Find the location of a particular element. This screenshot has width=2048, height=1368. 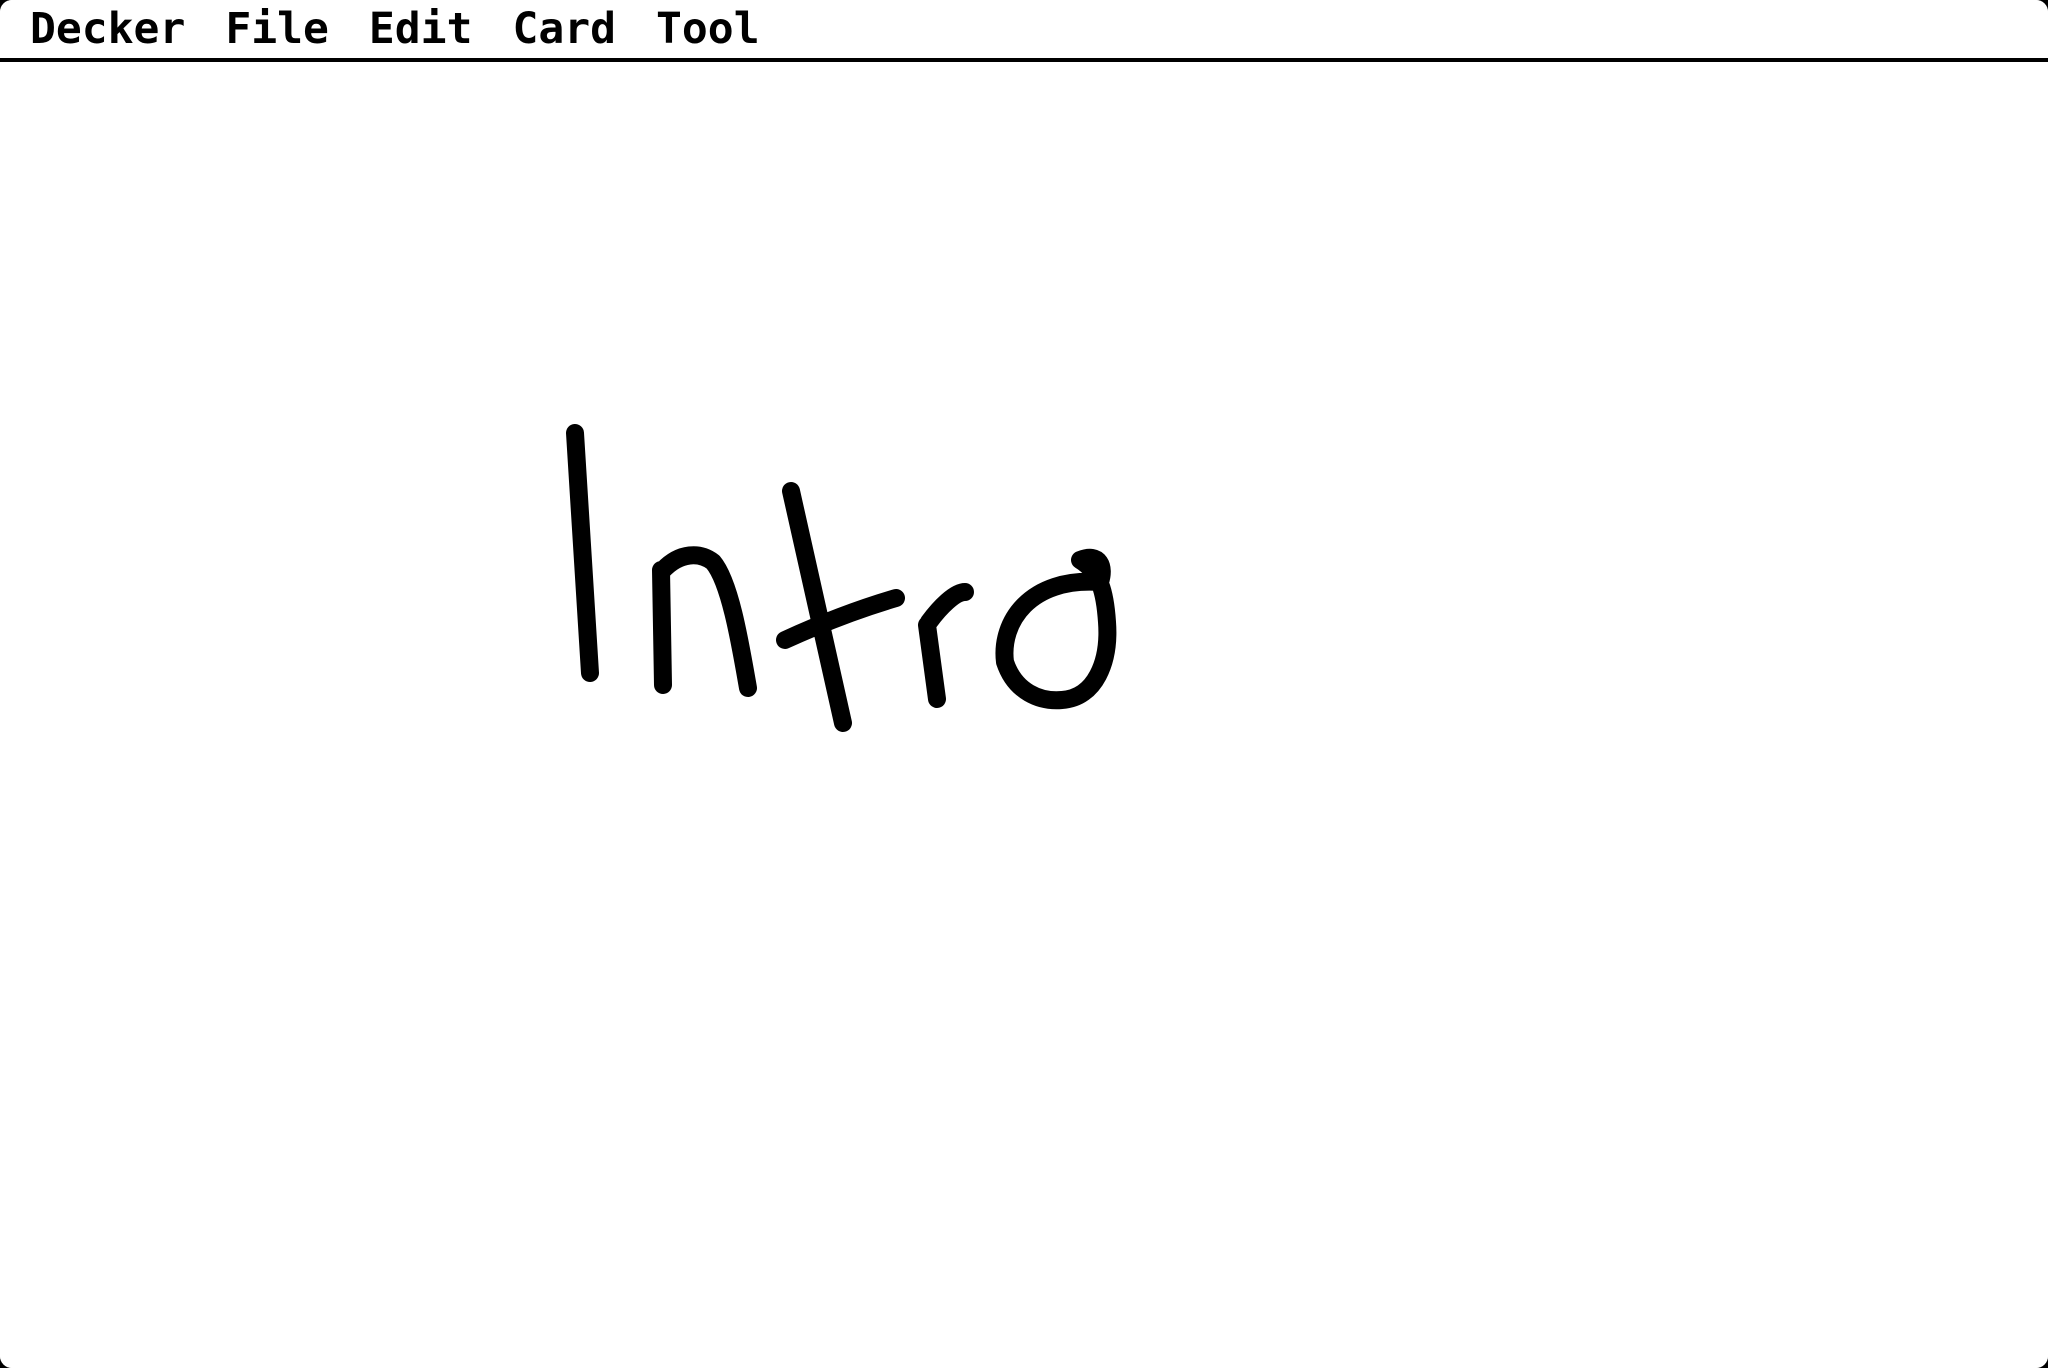

menu-tool: Tool is located at coordinates (708, 29).